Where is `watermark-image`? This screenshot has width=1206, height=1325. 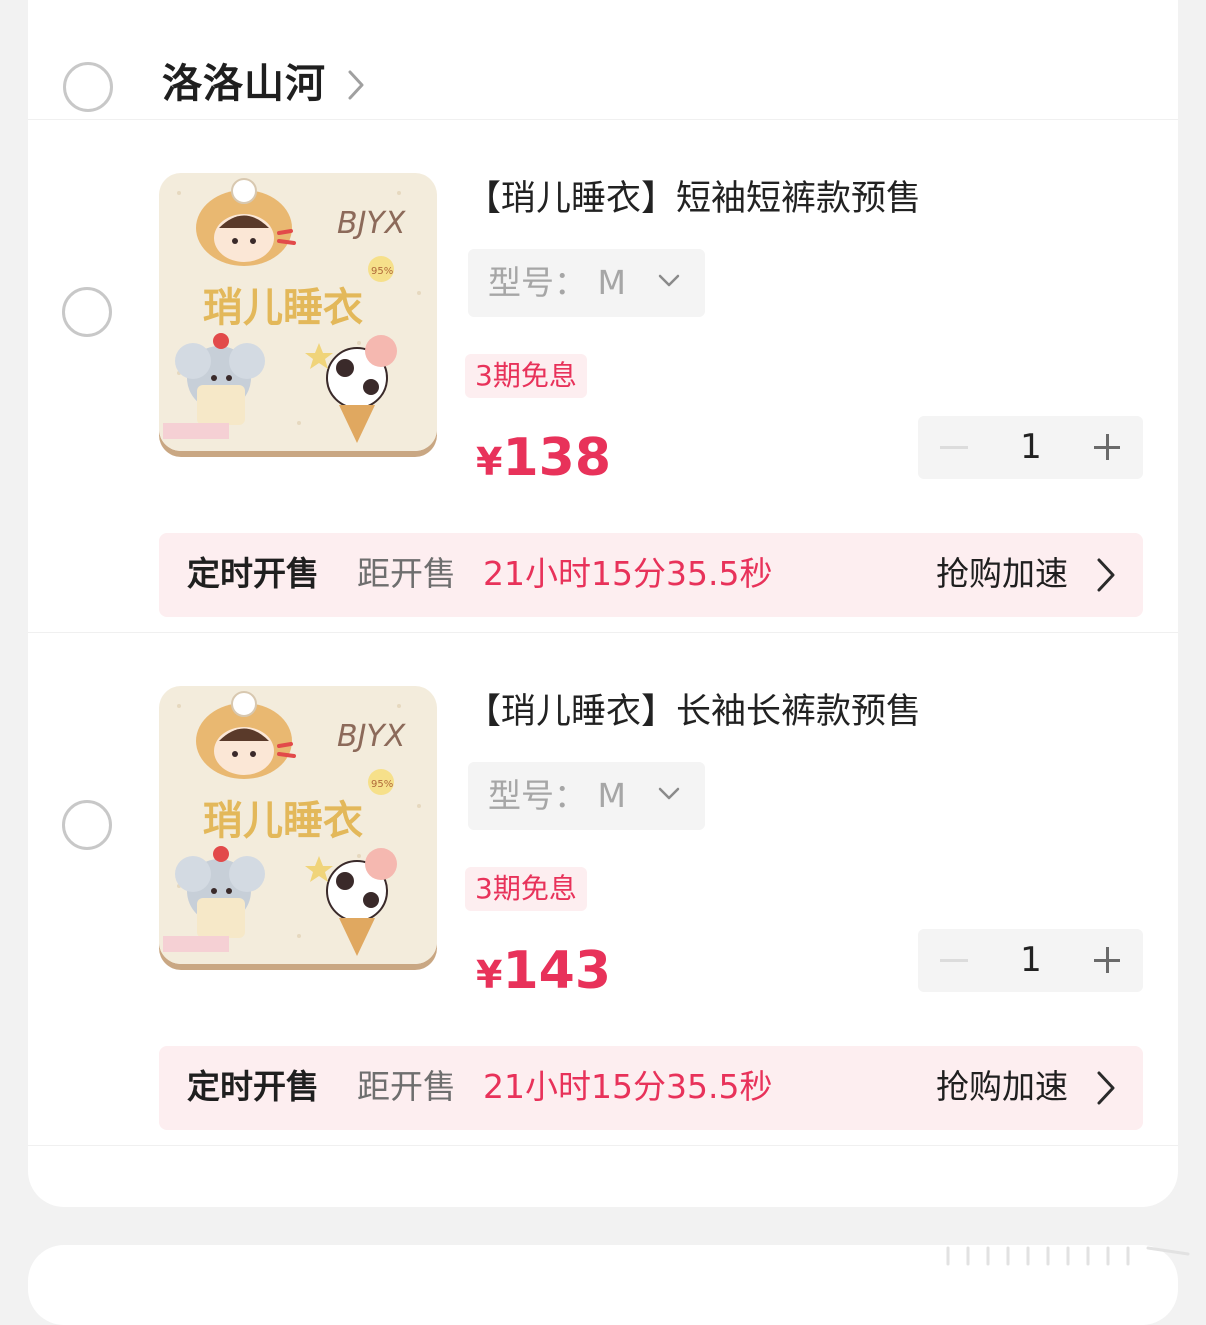
watermark-image is located at coordinates (1068, 1256).